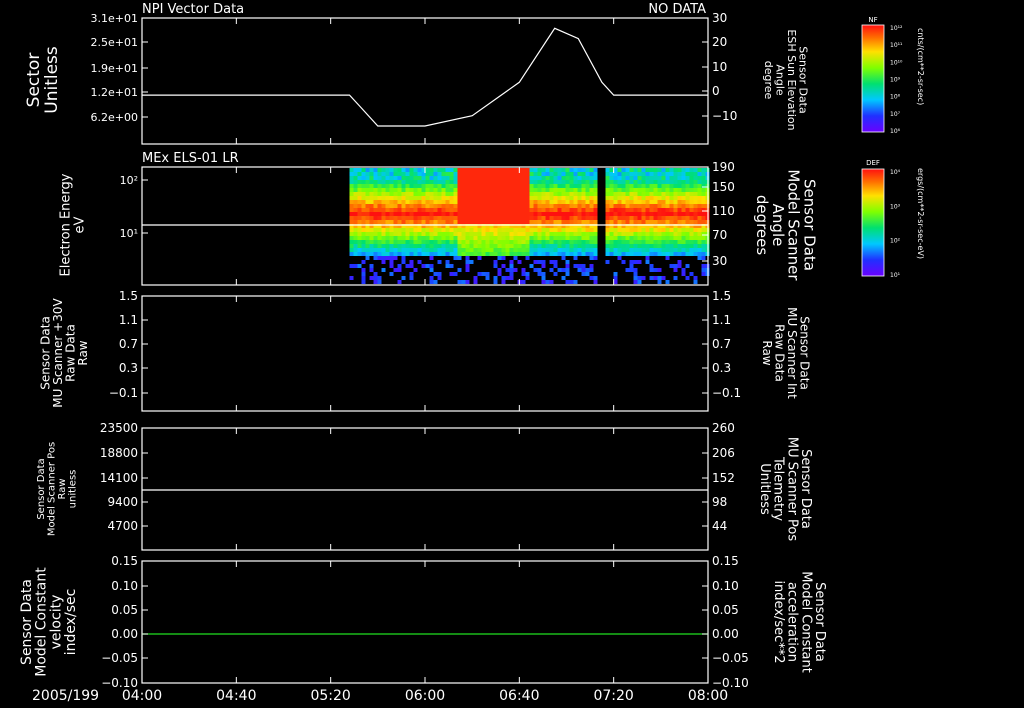 This screenshot has height=708, width=1024. What do you see at coordinates (425, 218) in the screenshot?
I see `panel-2: MEx ELS-01 LR` at bounding box center [425, 218].